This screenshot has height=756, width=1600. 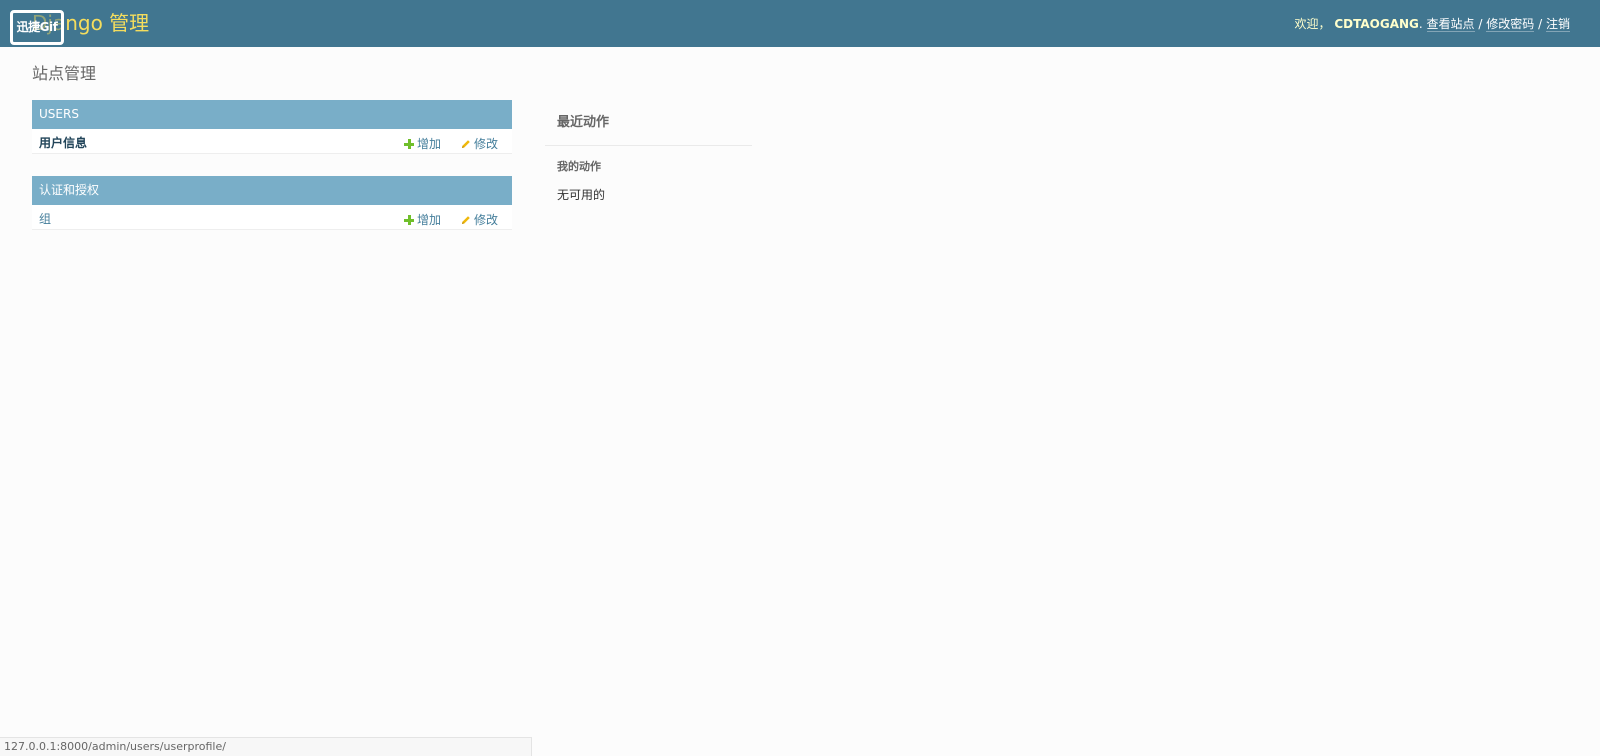 I want to click on username: CDTAOGANG, so click(x=1376, y=24).